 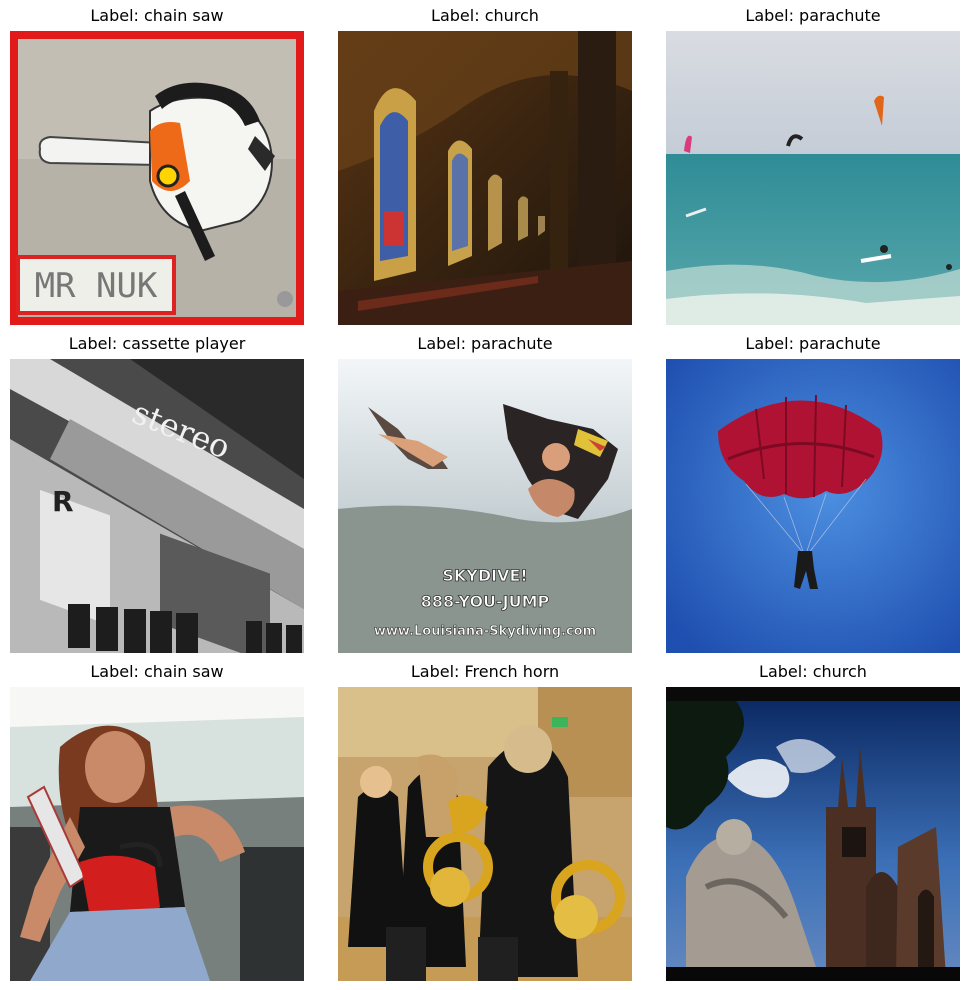 What do you see at coordinates (157, 178) in the screenshot?
I see `chainsaw-image: MR NUK` at bounding box center [157, 178].